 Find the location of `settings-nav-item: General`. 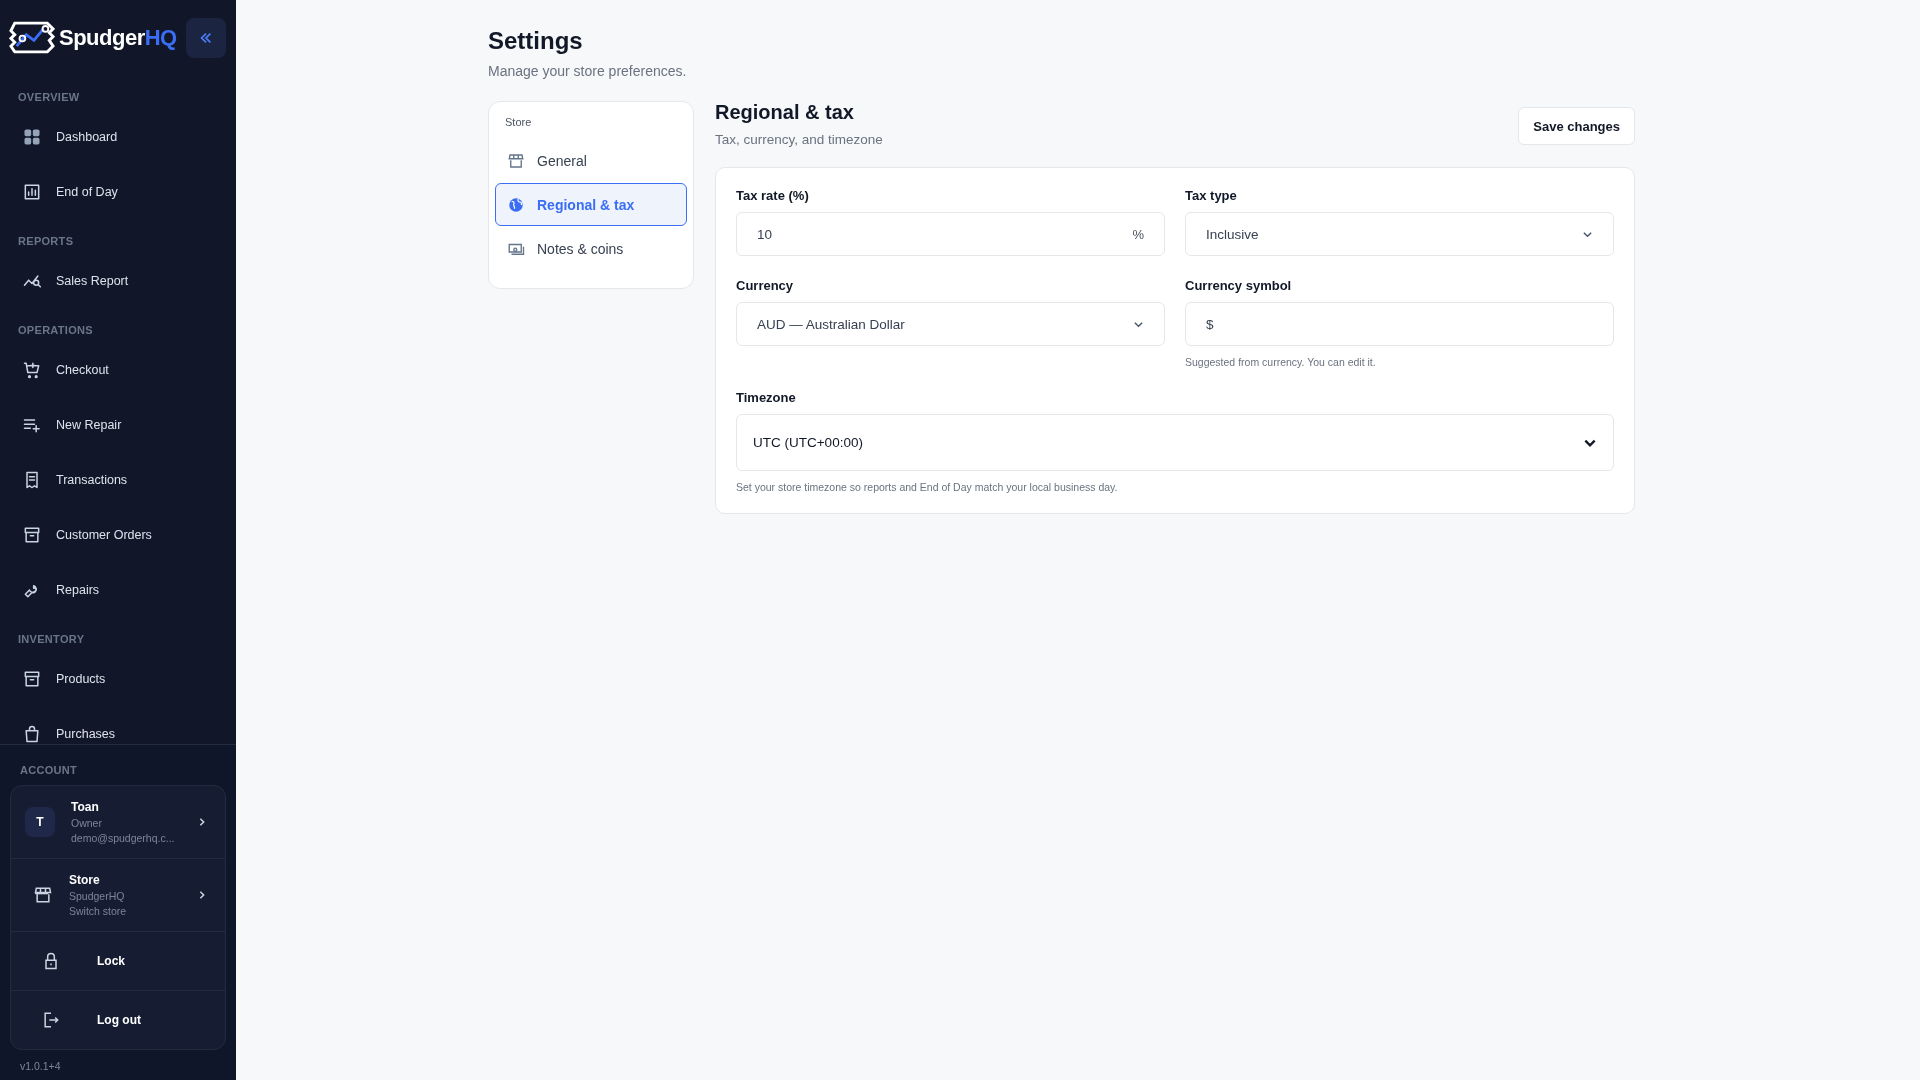

settings-nav-item: General is located at coordinates (591, 160).